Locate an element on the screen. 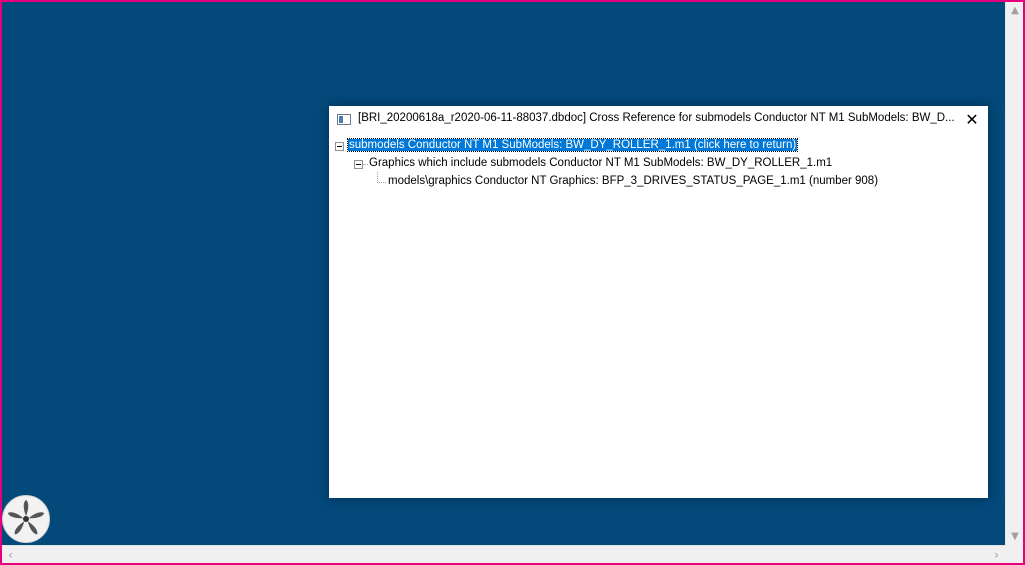 Image resolution: width=1025 pixels, height=565 pixels. fan-icon-graphic is located at coordinates (26, 517).